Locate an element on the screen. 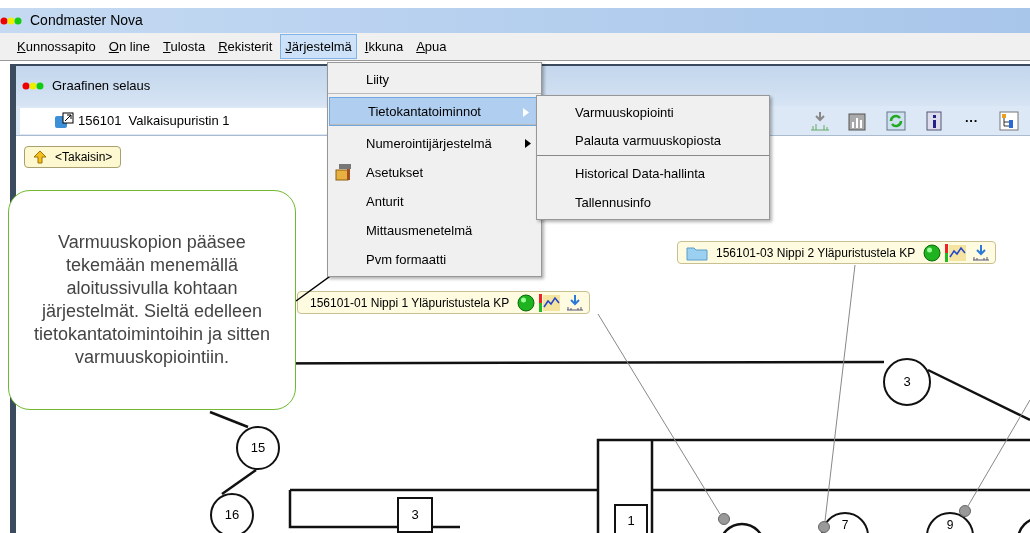 The image size is (1030, 533). menu-item: Kunnossapito is located at coordinates (56, 46).